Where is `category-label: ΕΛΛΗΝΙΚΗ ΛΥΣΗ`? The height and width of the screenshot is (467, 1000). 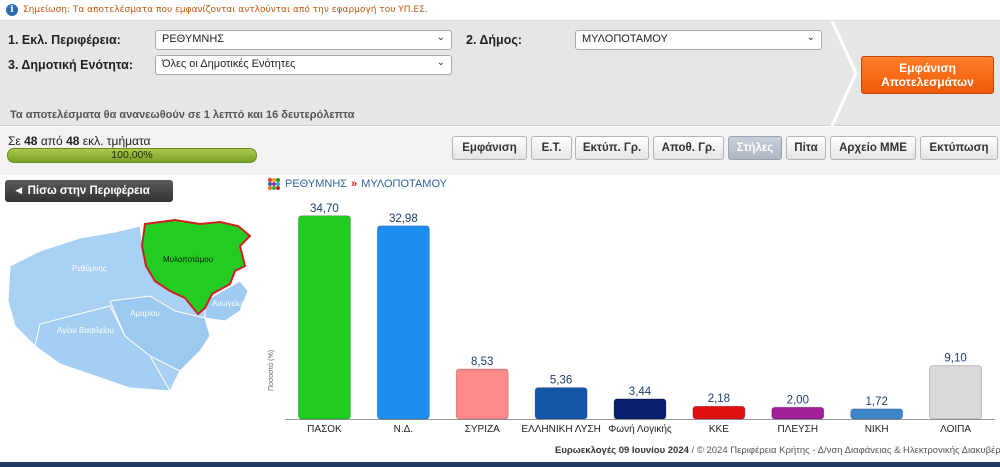
category-label: ΕΛΛΗΝΙΚΗ ΛΥΣΗ is located at coordinates (560, 429).